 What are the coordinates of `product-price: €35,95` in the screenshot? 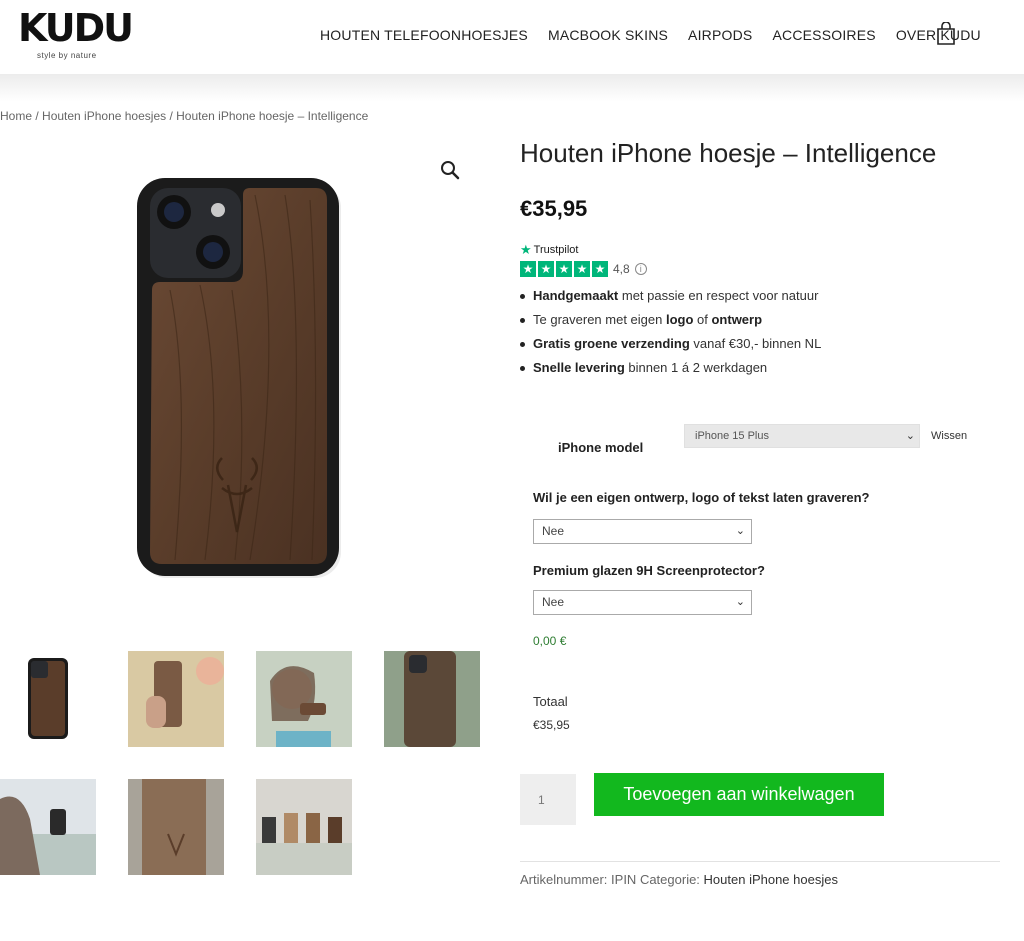 It's located at (554, 208).